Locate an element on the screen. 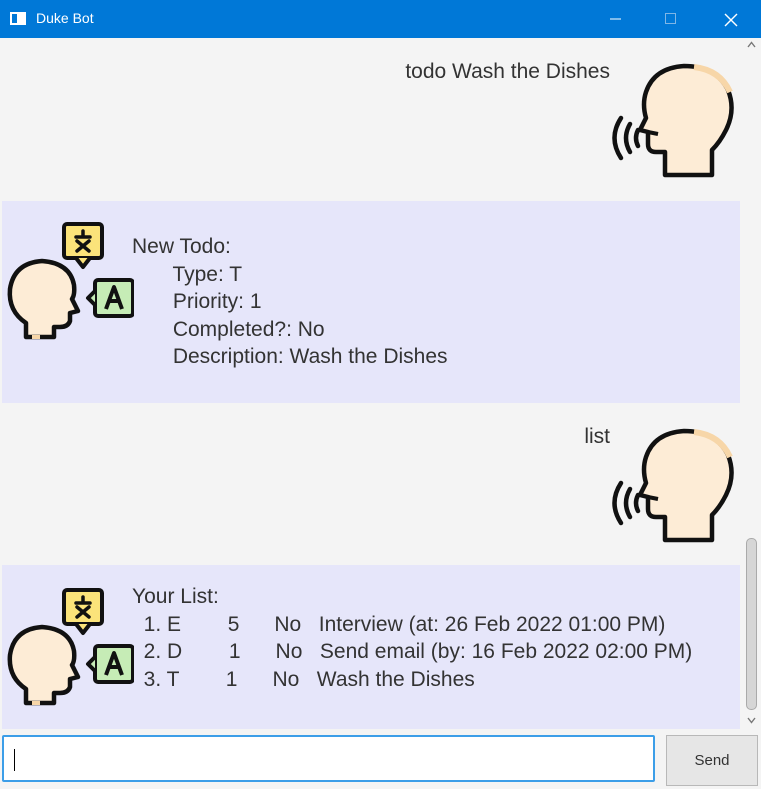  user-input-field is located at coordinates (328, 758).